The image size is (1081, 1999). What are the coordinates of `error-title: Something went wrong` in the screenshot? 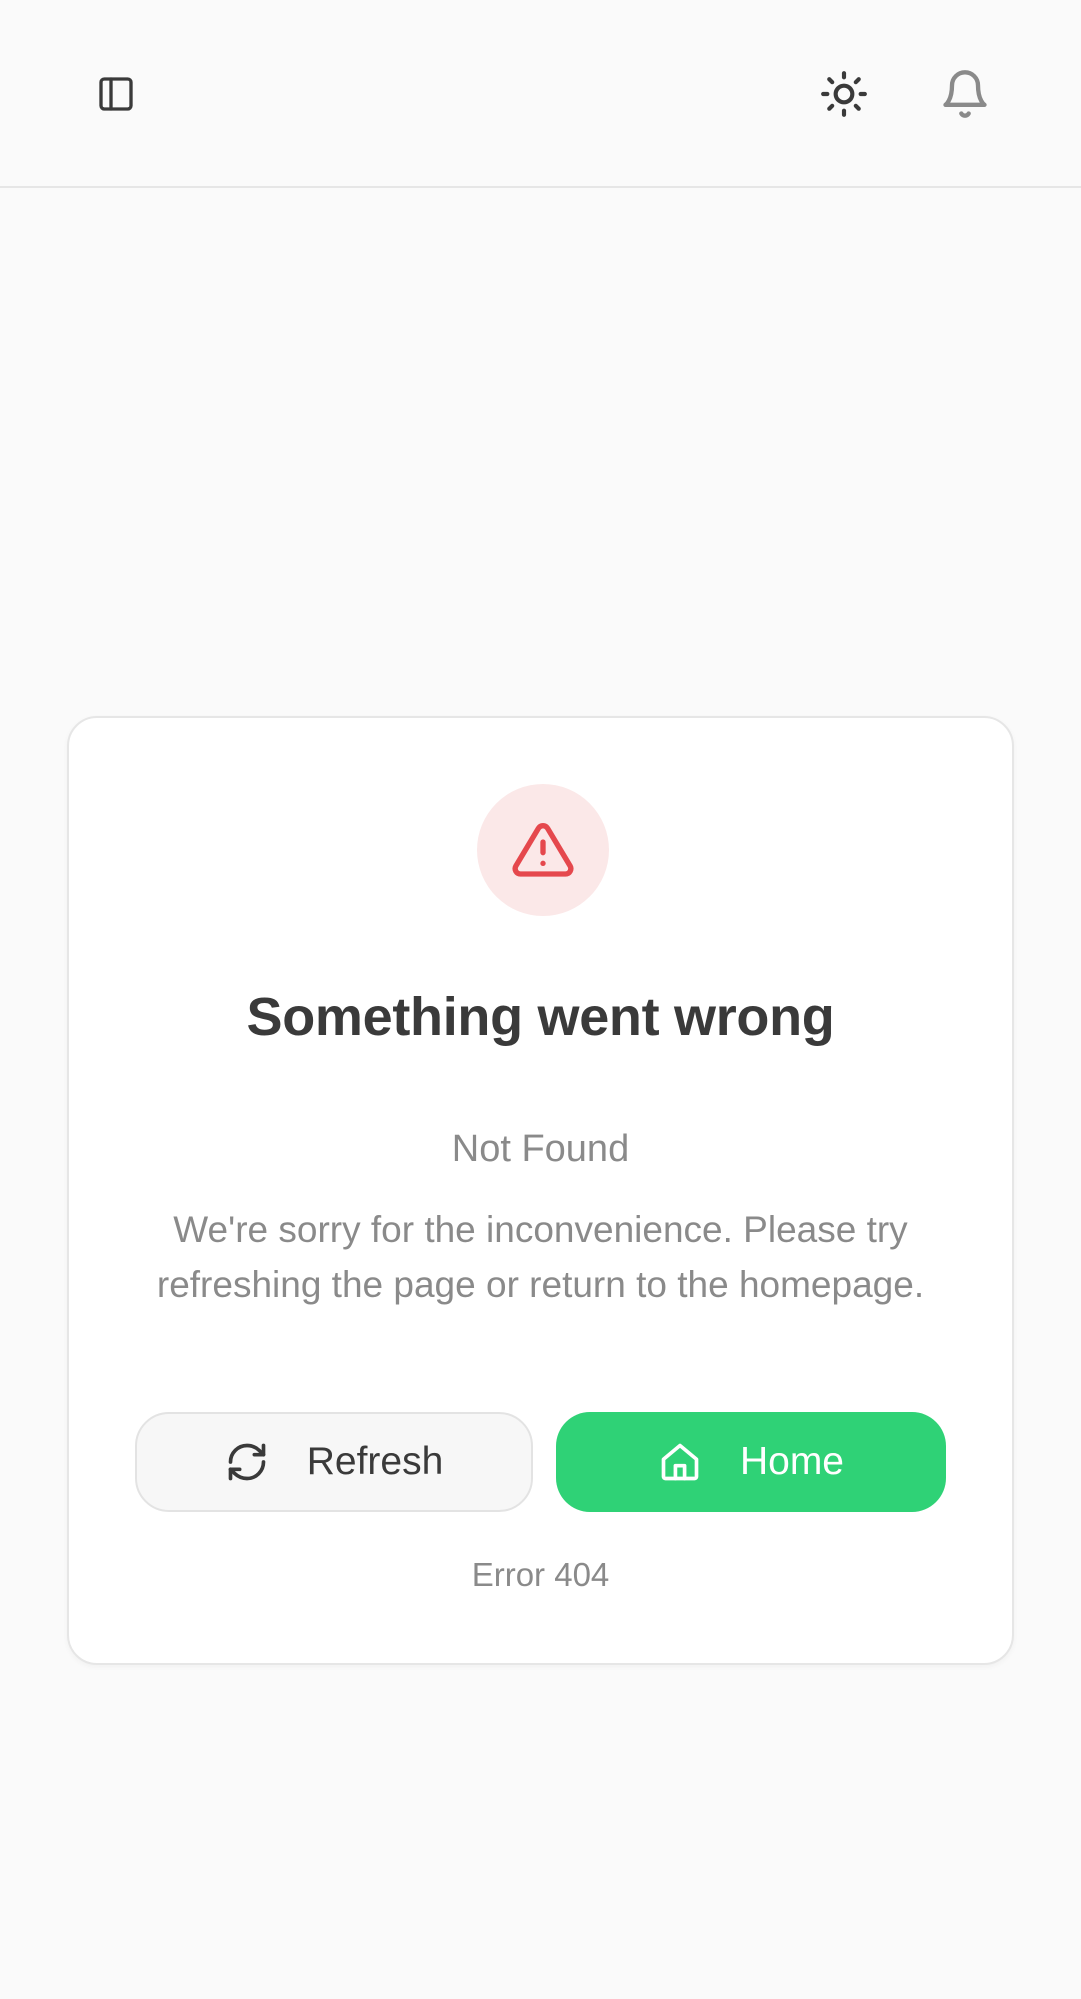 It's located at (540, 1017).